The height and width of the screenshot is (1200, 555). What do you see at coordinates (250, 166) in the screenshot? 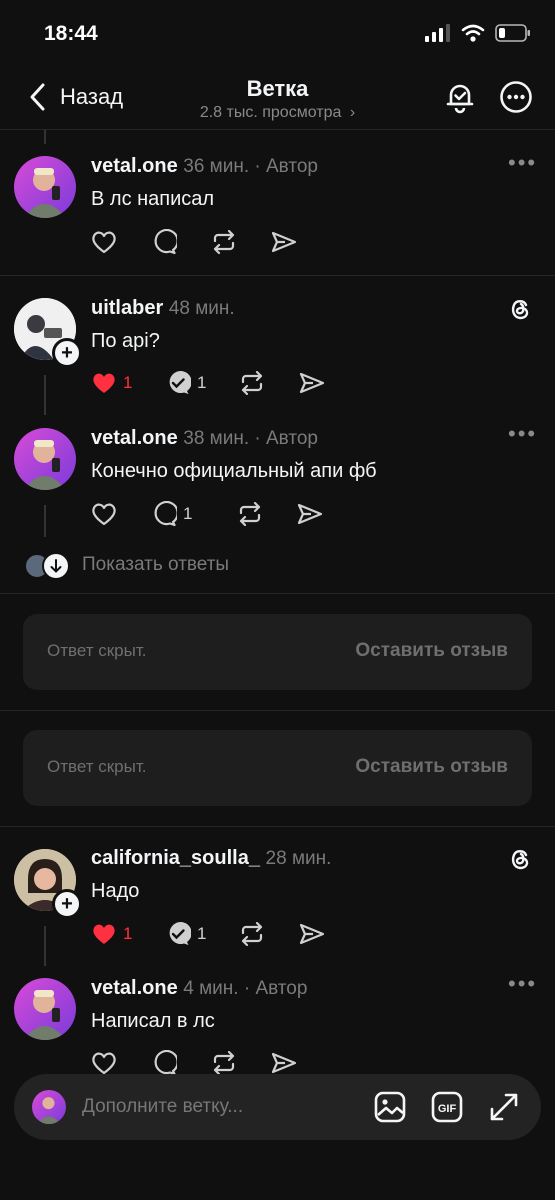
I see `post-meta: 36 мин. · Автор` at bounding box center [250, 166].